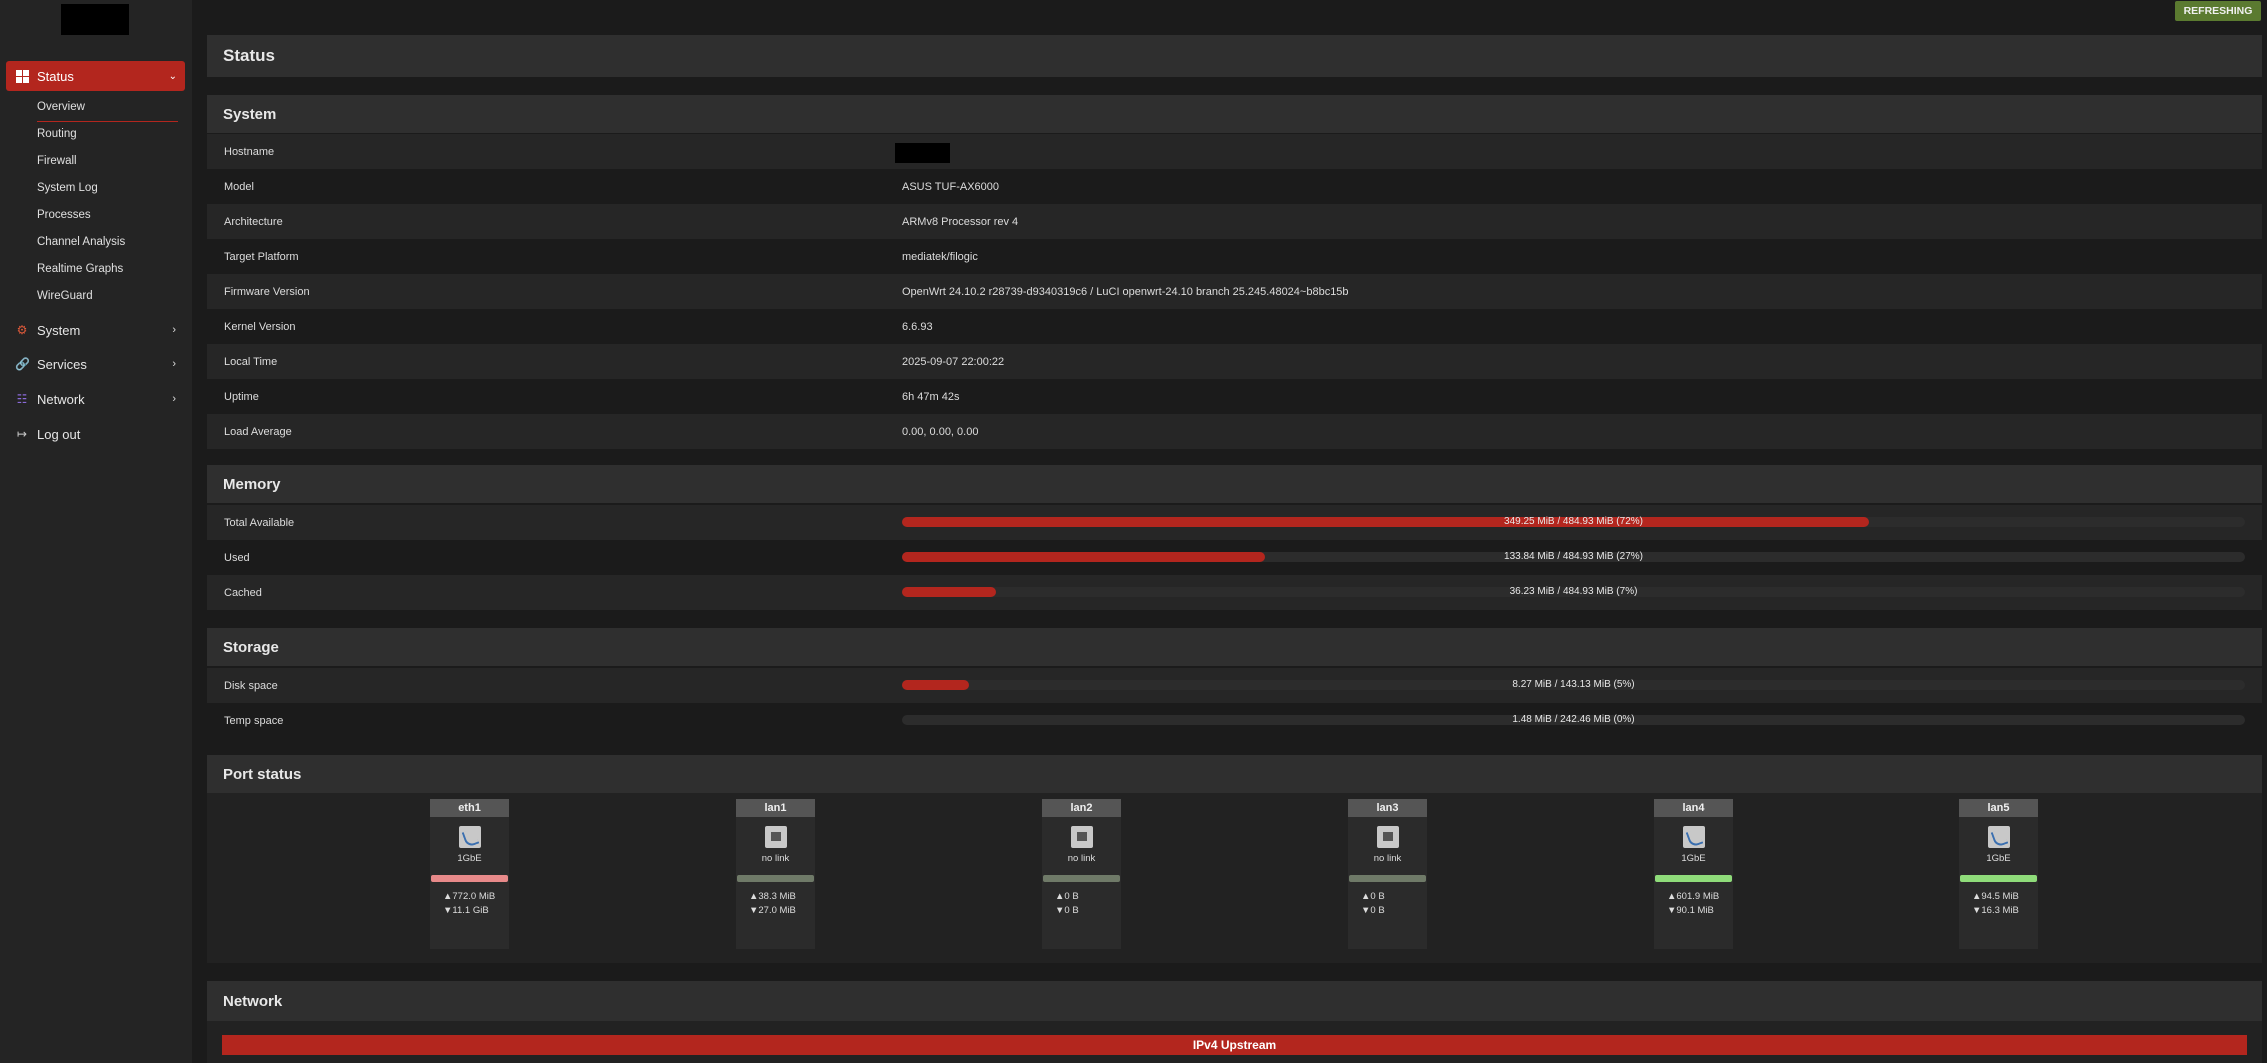  I want to click on subnav-realtime-graphs: Realtime Graphs, so click(80, 269).